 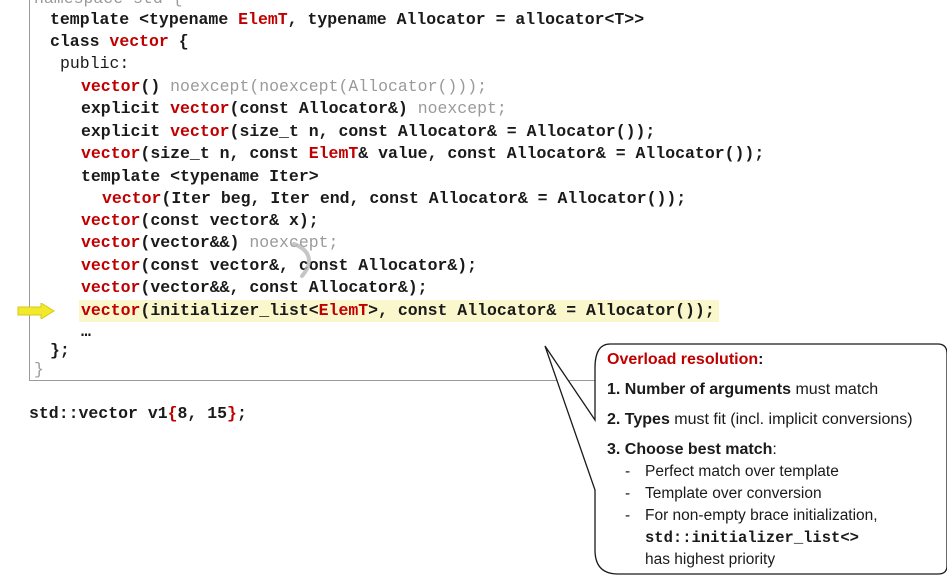 I want to click on cursor-swirl-icon, so click(x=301, y=260).